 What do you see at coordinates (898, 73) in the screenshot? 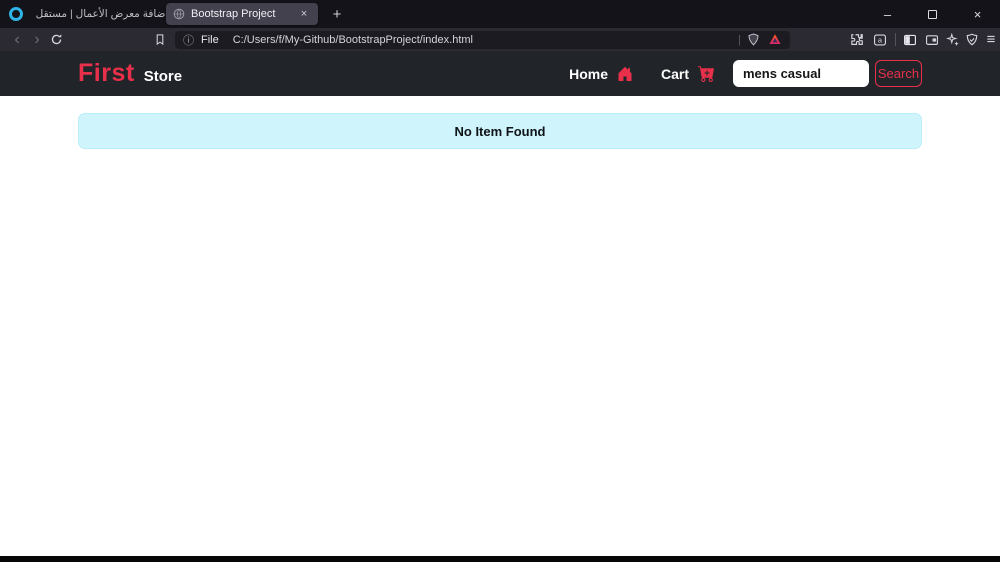
I see `search-button: Search` at bounding box center [898, 73].